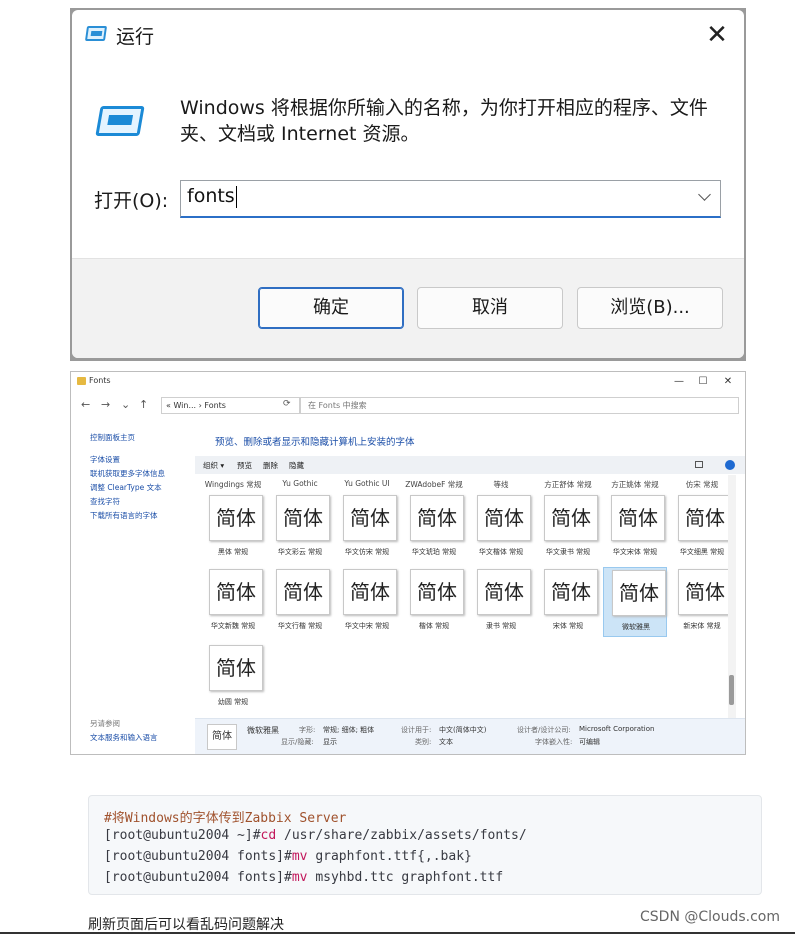 This screenshot has width=795, height=934. What do you see at coordinates (730, 465) in the screenshot?
I see `help-icon` at bounding box center [730, 465].